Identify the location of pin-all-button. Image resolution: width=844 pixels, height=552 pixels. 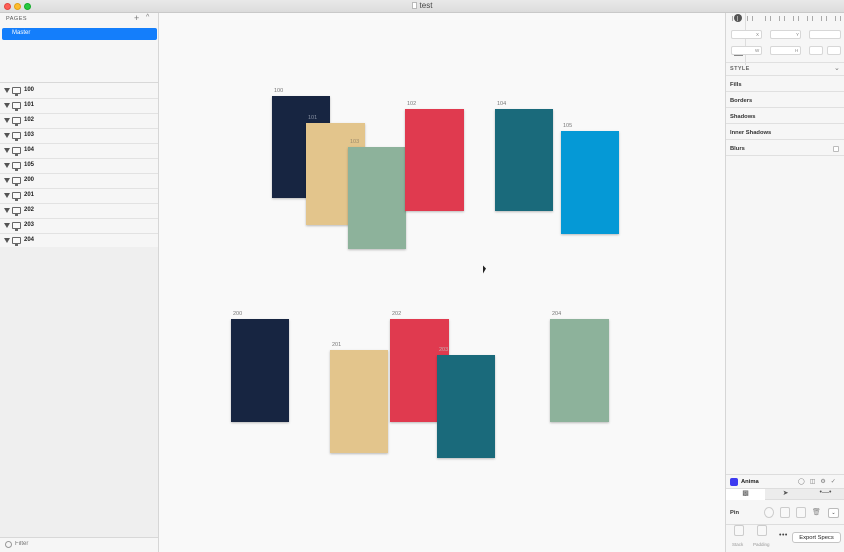
(769, 512).